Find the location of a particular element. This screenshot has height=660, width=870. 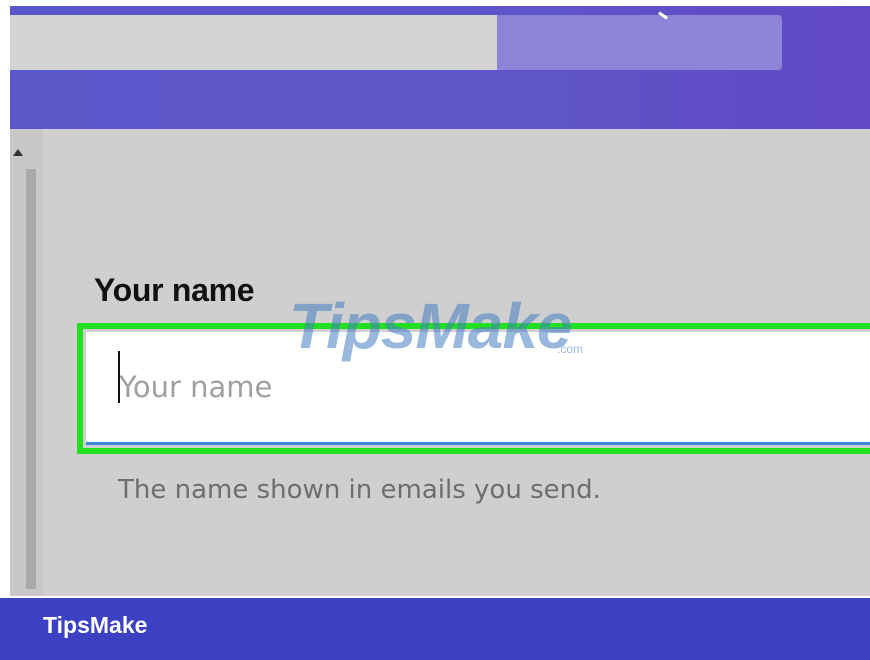

name-field-label: Your name is located at coordinates (174, 290).